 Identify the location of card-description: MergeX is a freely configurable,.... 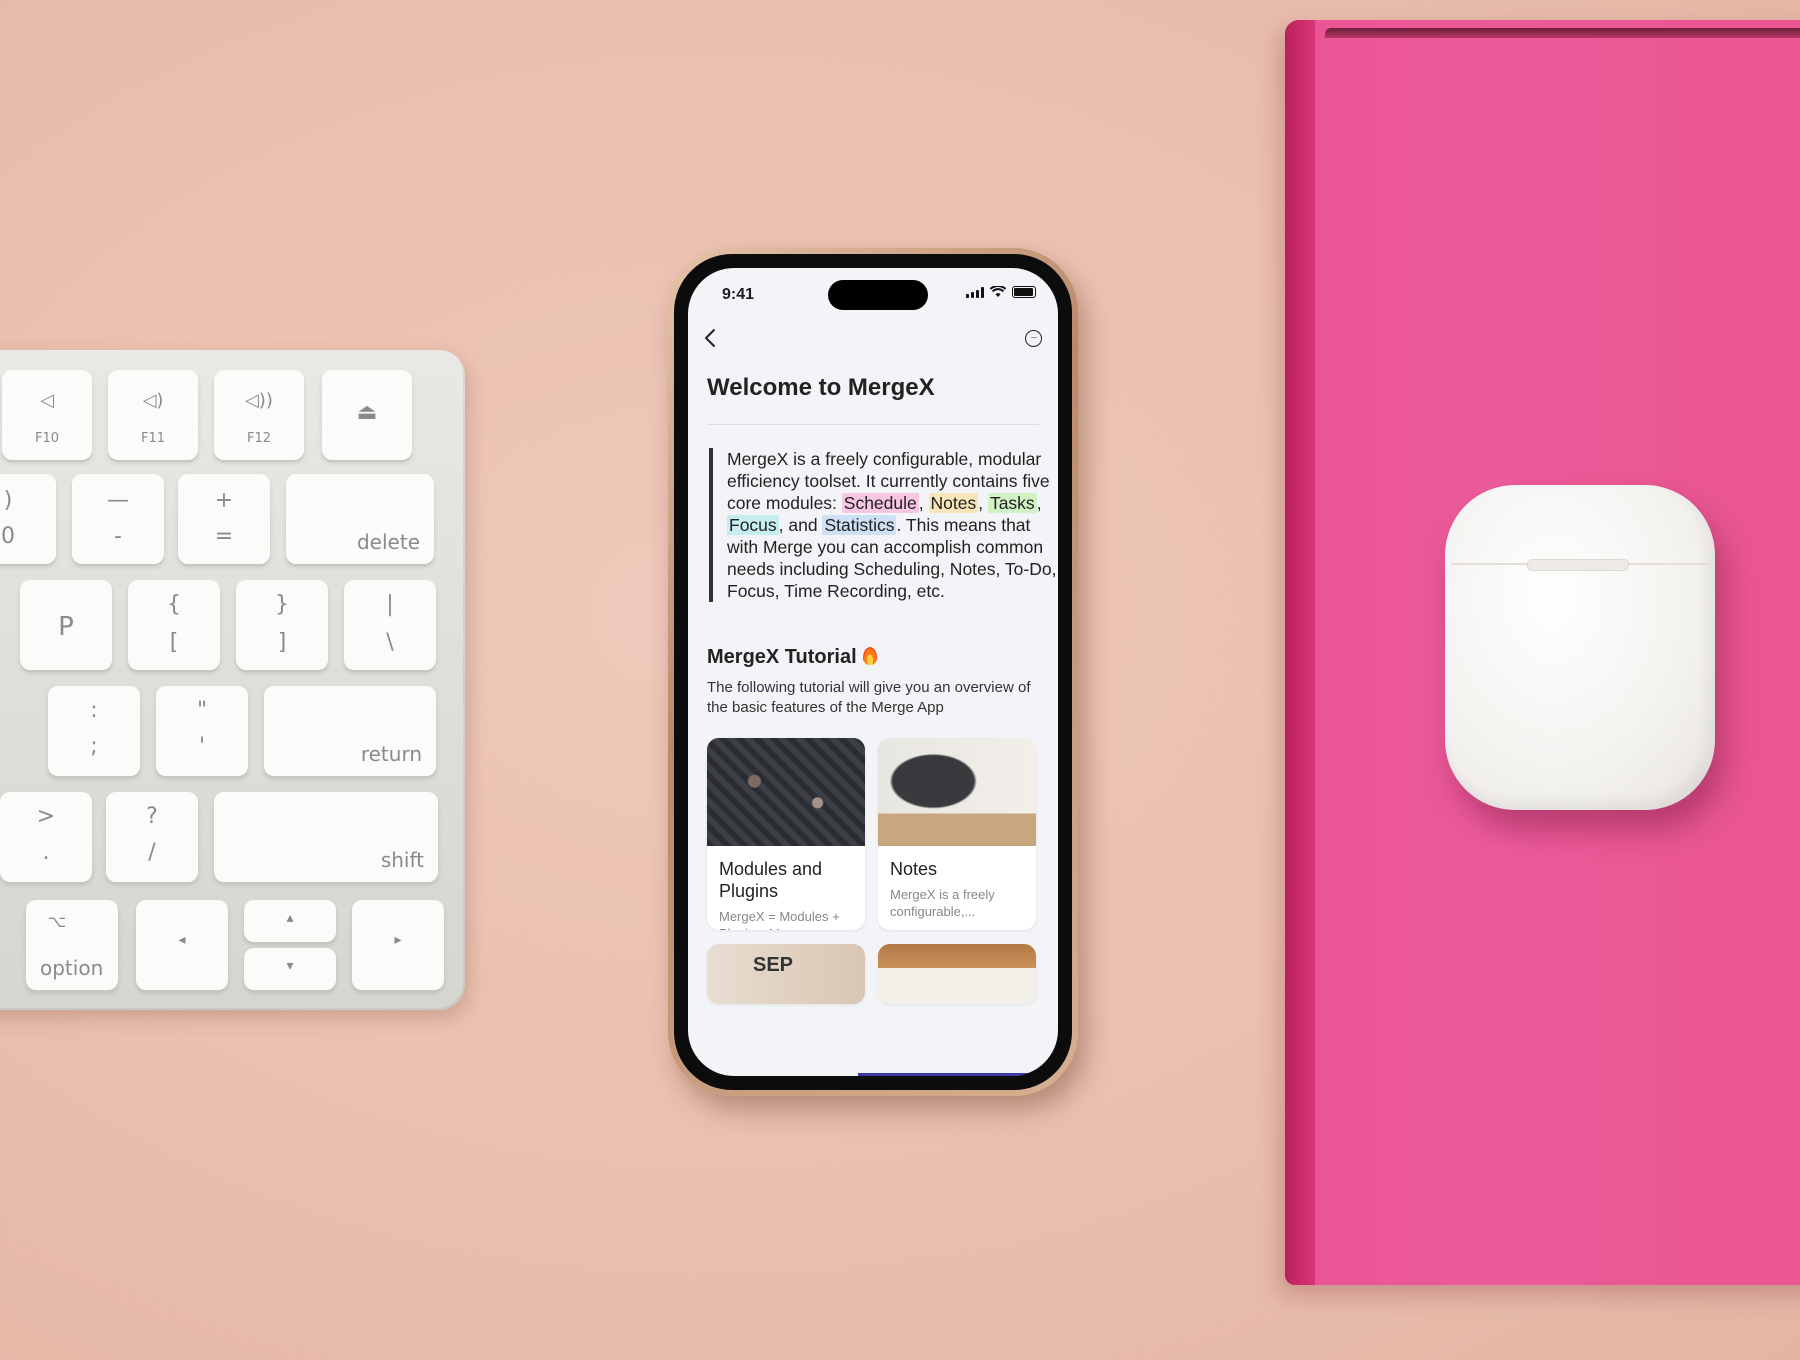
(942, 903).